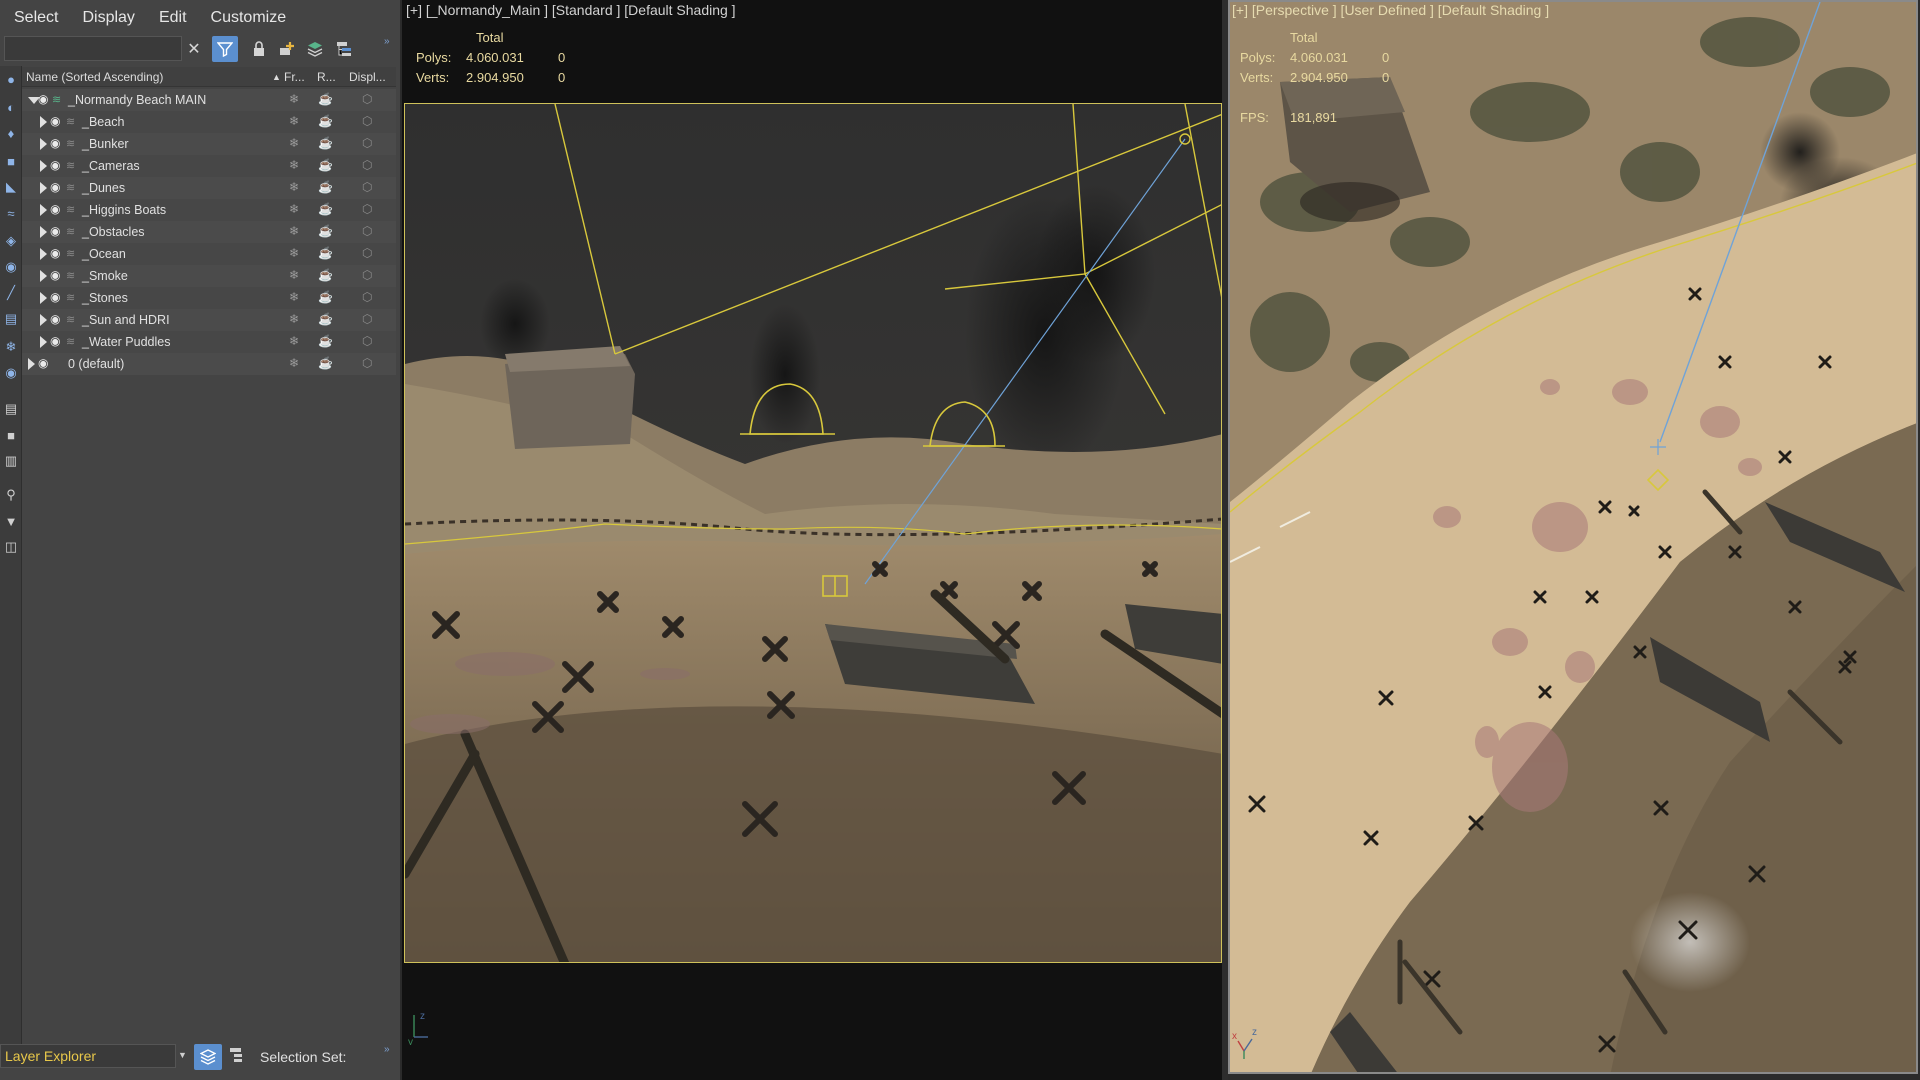 The width and height of the screenshot is (1920, 1080). What do you see at coordinates (194, 49) in the screenshot?
I see `clear-search-button: ✕` at bounding box center [194, 49].